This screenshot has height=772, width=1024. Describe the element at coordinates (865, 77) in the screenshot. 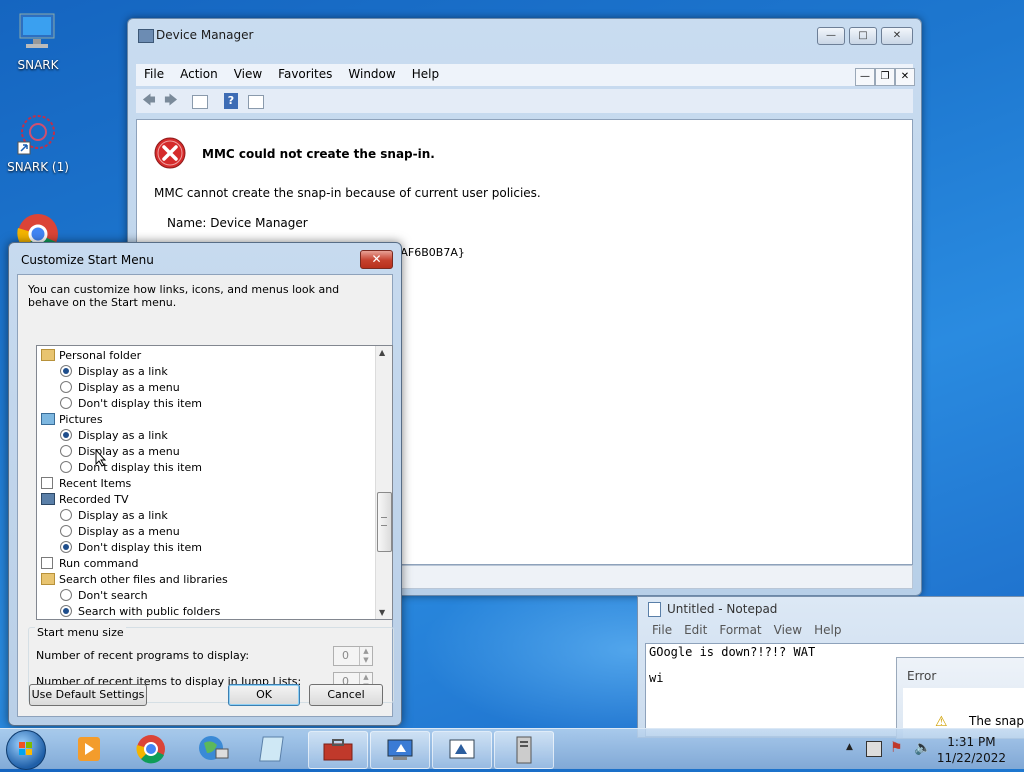

I see `child-minimize-button: —` at that location.